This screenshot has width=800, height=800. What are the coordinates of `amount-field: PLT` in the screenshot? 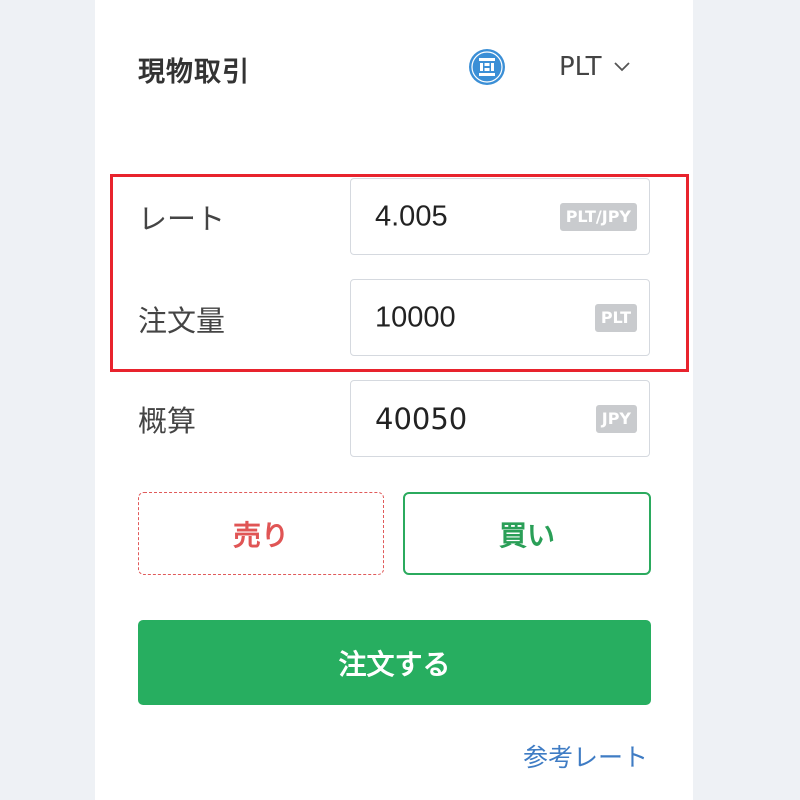 It's located at (500, 317).